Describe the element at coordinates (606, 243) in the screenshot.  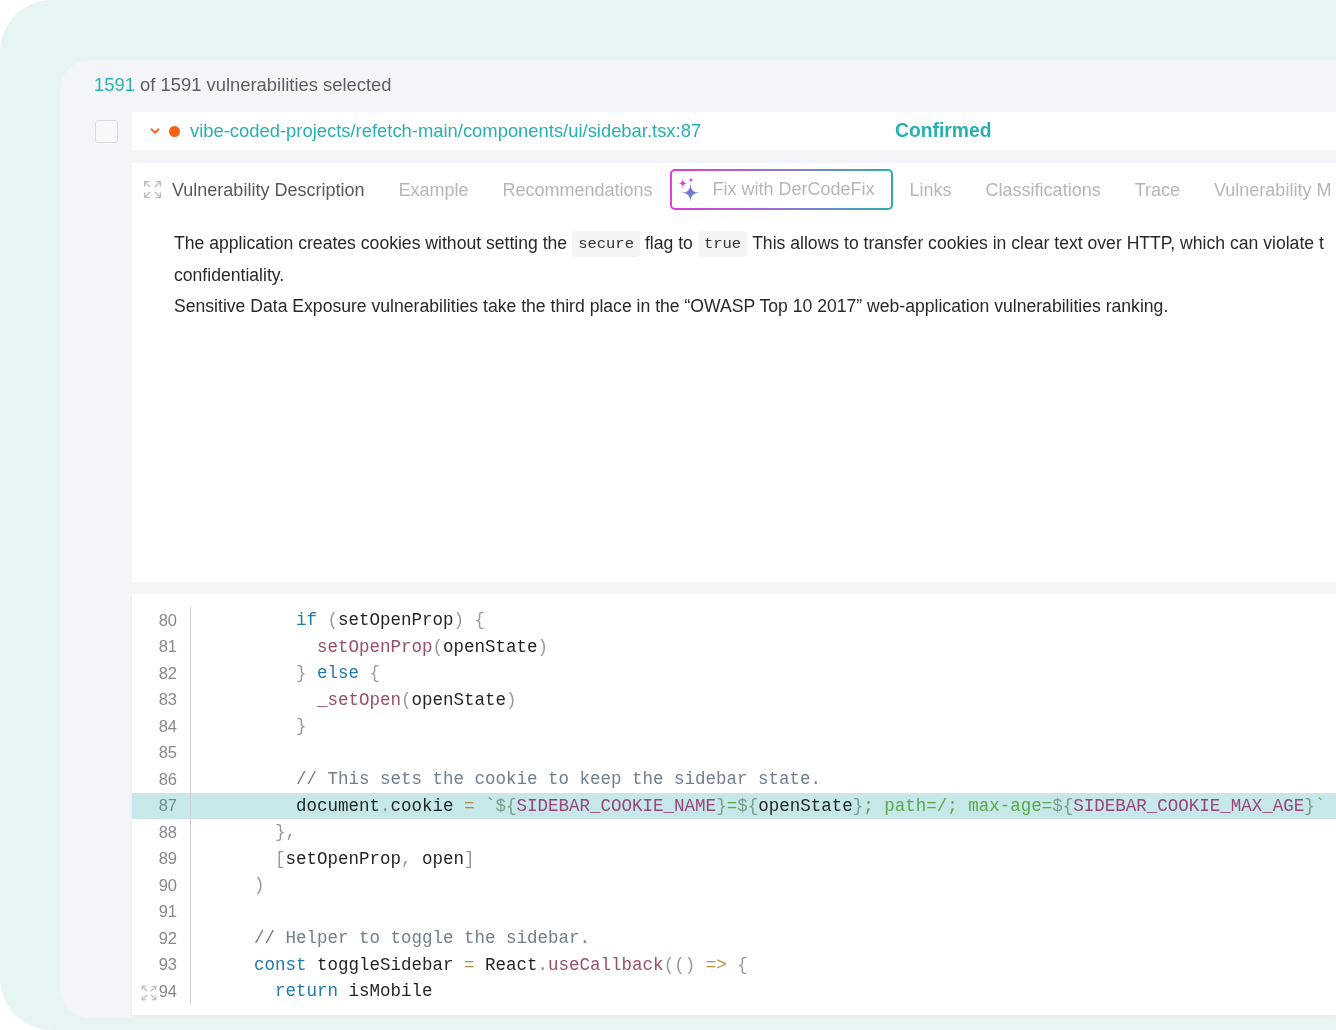
I see `inline-code: secure` at that location.